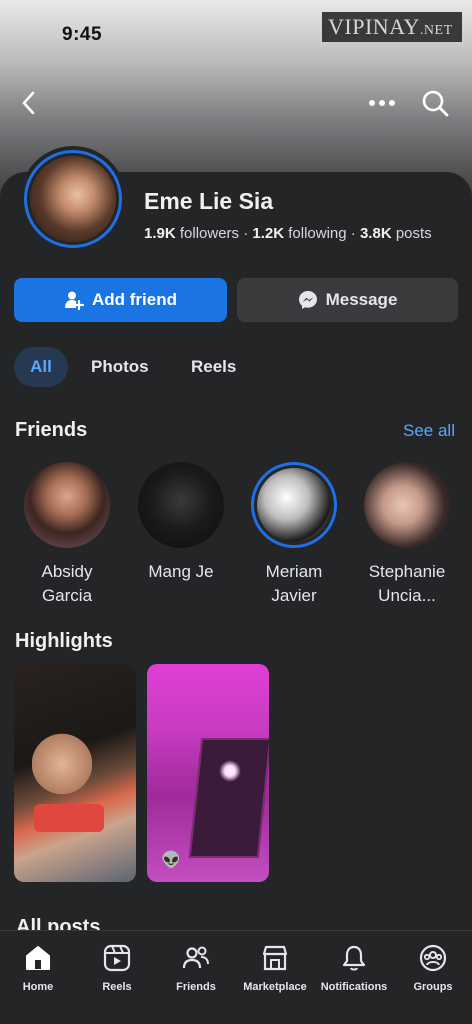 This screenshot has width=472, height=1024. I want to click on friend-card: Mang Je, so click(181, 523).